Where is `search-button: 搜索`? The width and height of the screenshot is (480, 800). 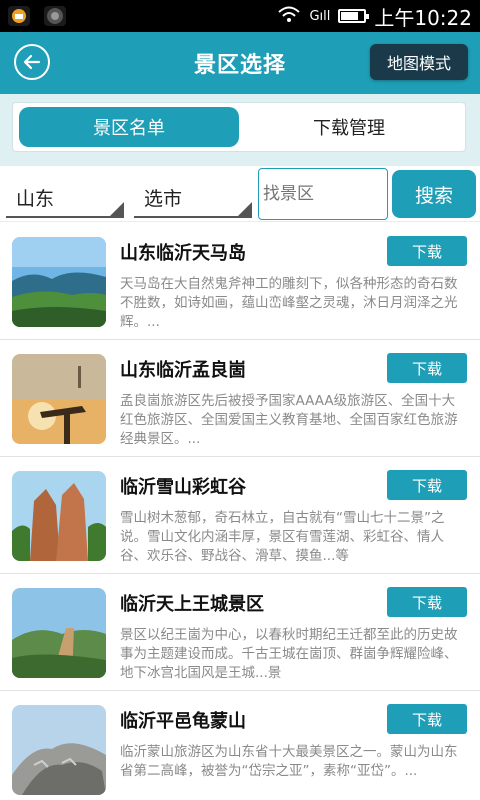 search-button: 搜索 is located at coordinates (434, 194).